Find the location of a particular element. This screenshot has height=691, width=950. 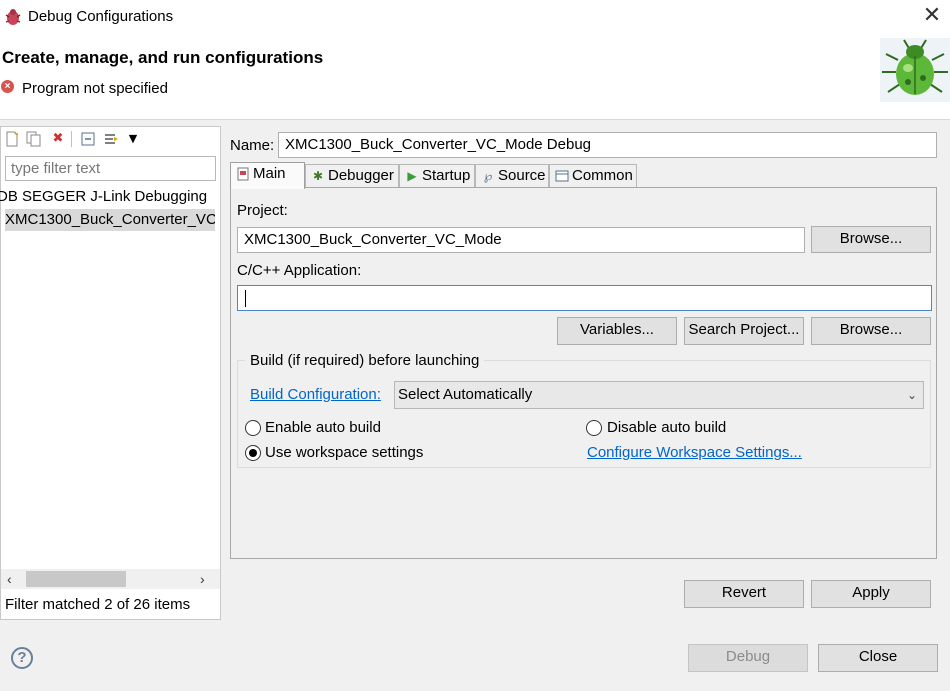

filter-input is located at coordinates (110, 168).